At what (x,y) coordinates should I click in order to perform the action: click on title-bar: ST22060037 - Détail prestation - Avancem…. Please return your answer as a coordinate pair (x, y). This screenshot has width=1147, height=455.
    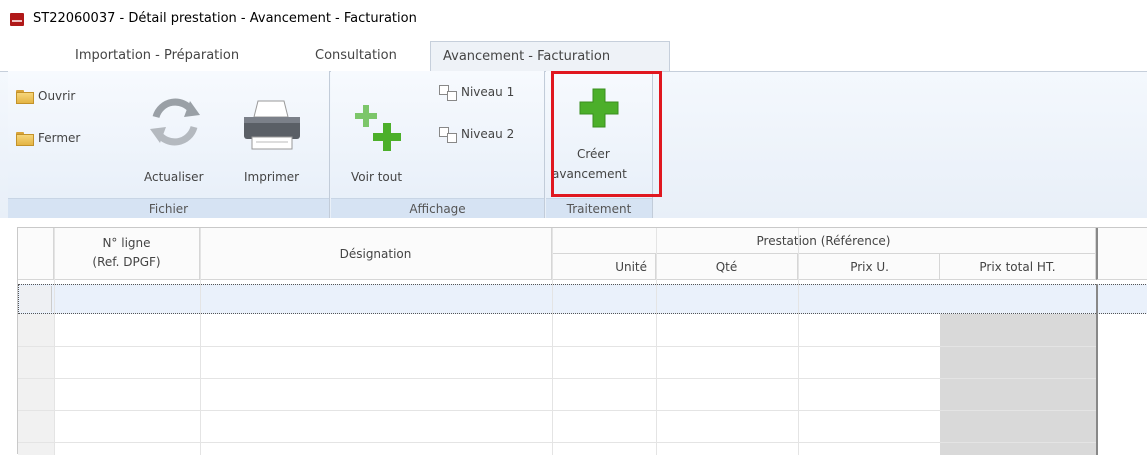
    Looking at the image, I should click on (573, 19).